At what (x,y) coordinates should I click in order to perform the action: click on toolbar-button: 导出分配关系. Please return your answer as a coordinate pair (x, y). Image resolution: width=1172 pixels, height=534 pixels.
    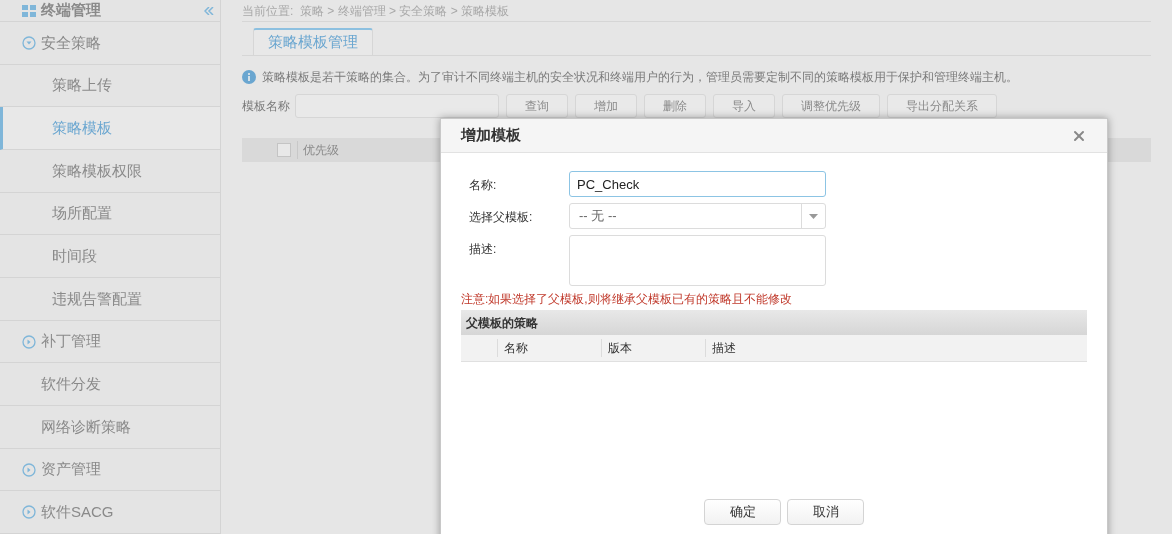
    Looking at the image, I should click on (942, 106).